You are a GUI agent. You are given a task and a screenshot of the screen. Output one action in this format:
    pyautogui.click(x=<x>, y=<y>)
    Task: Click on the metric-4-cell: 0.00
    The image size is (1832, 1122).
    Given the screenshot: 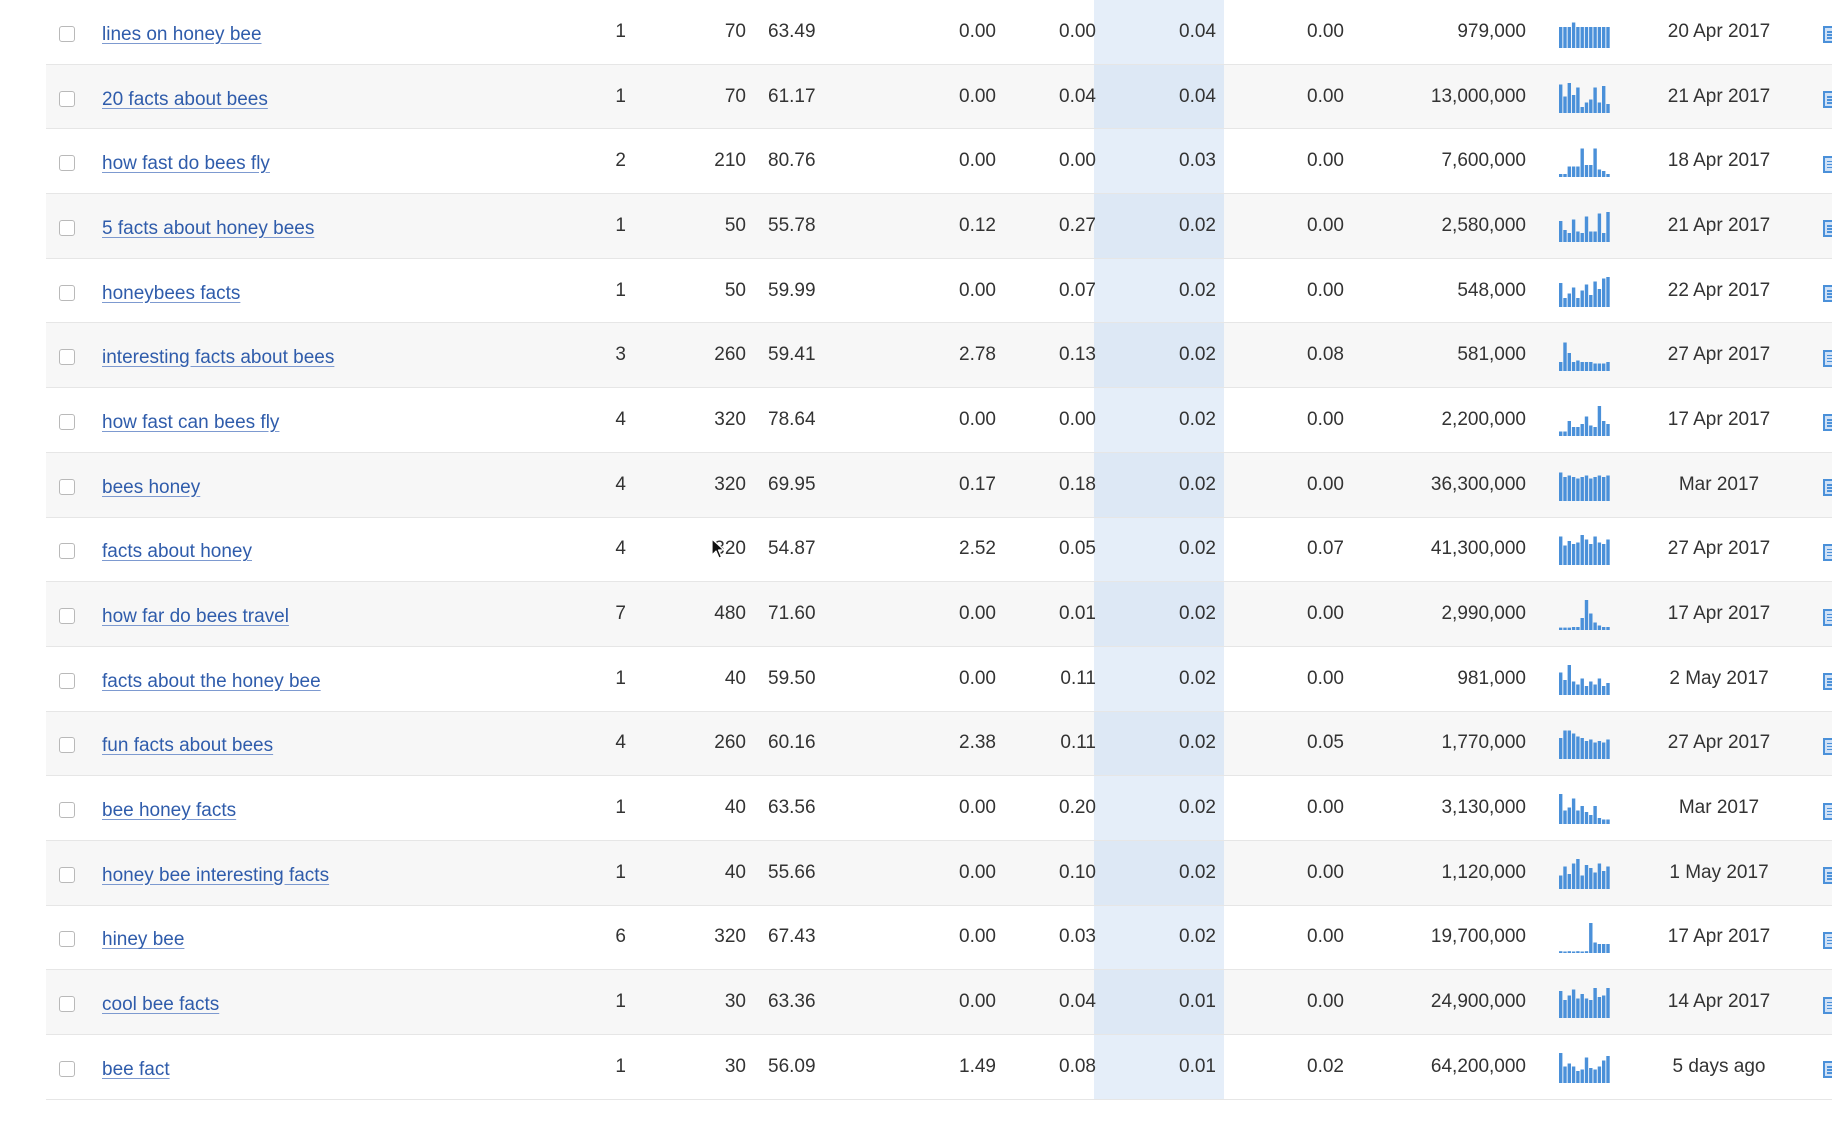 What is the action you would take?
    pyautogui.click(x=1325, y=161)
    